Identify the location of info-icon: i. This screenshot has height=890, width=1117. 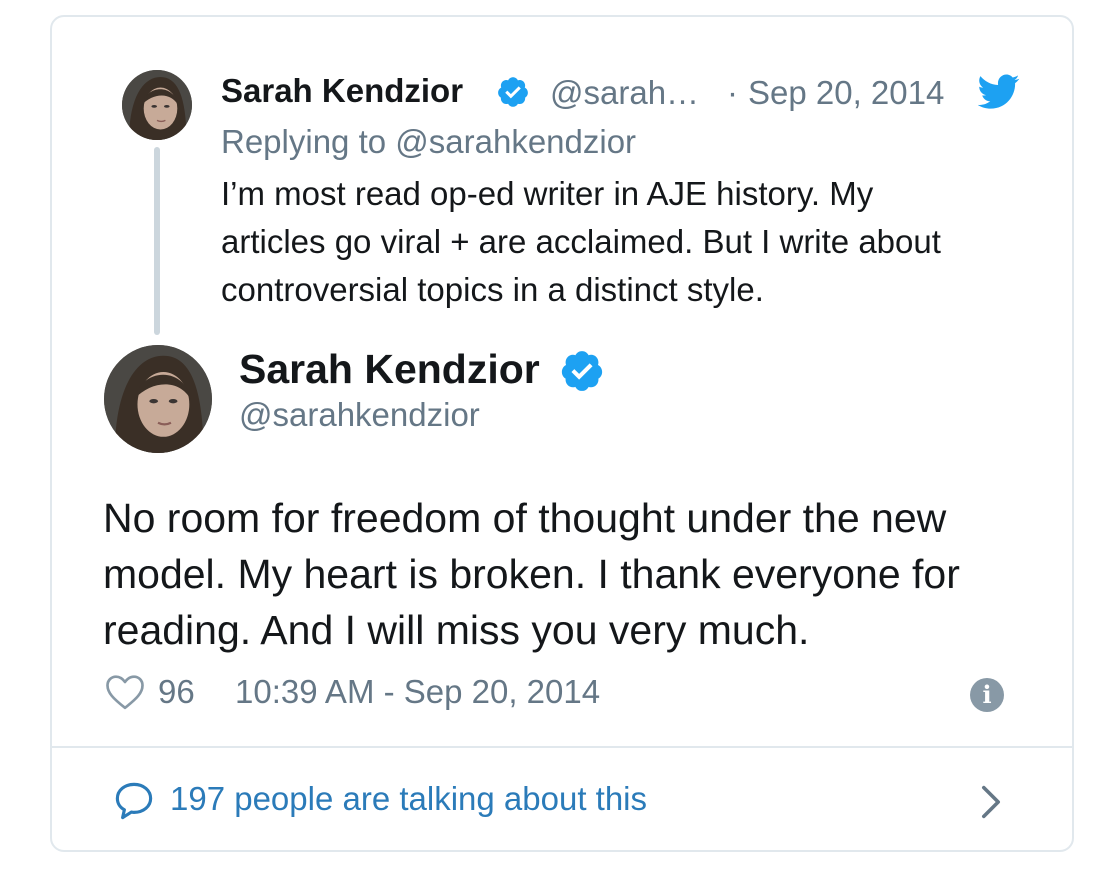
(987, 695).